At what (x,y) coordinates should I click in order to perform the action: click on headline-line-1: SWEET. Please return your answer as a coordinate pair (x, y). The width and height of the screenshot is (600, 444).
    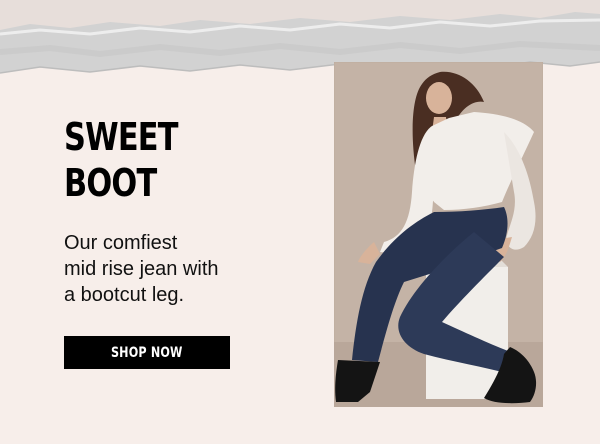
    Looking at the image, I should click on (121, 137).